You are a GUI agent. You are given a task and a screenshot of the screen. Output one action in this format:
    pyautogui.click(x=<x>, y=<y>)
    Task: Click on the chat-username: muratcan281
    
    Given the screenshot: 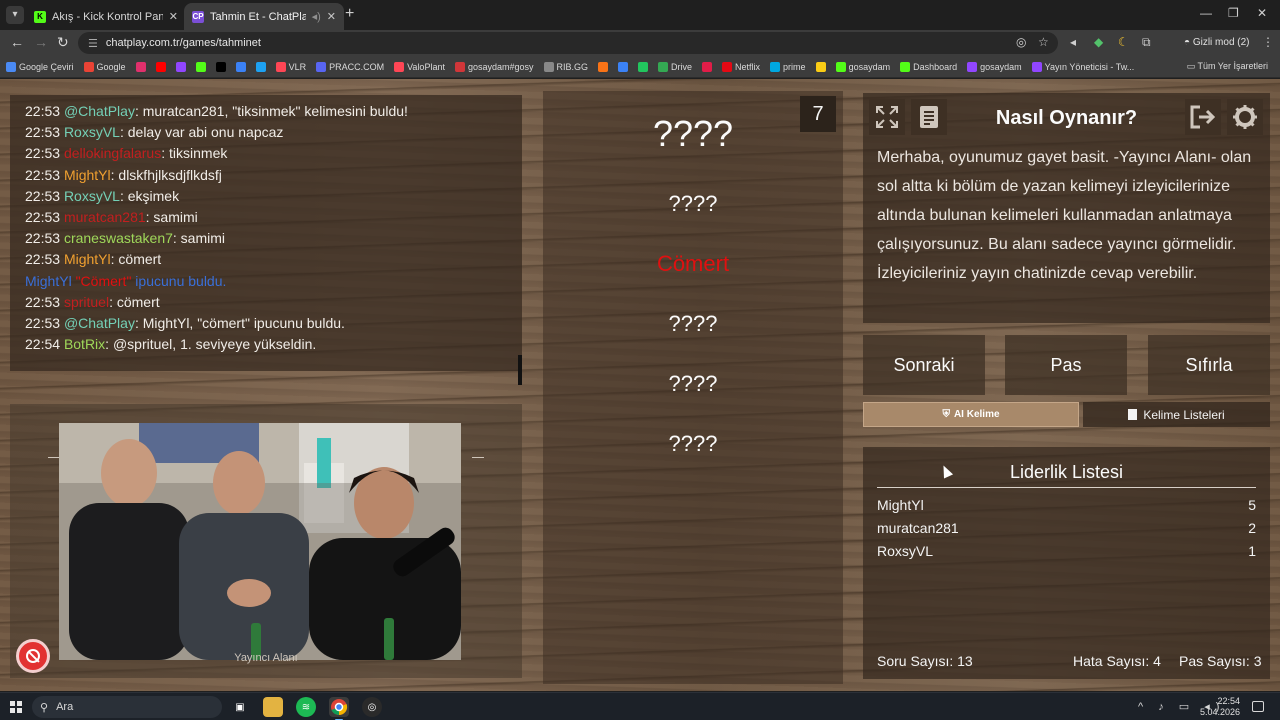 What is the action you would take?
    pyautogui.click(x=105, y=217)
    